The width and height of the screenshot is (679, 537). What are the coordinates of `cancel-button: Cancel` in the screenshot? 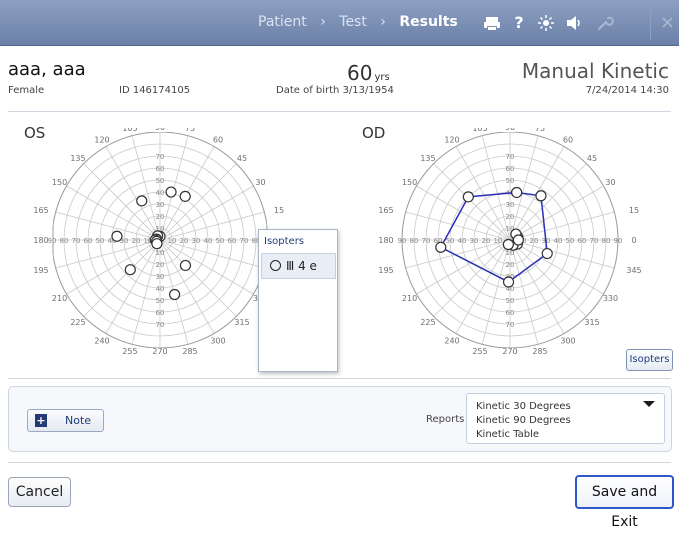 It's located at (39, 492).